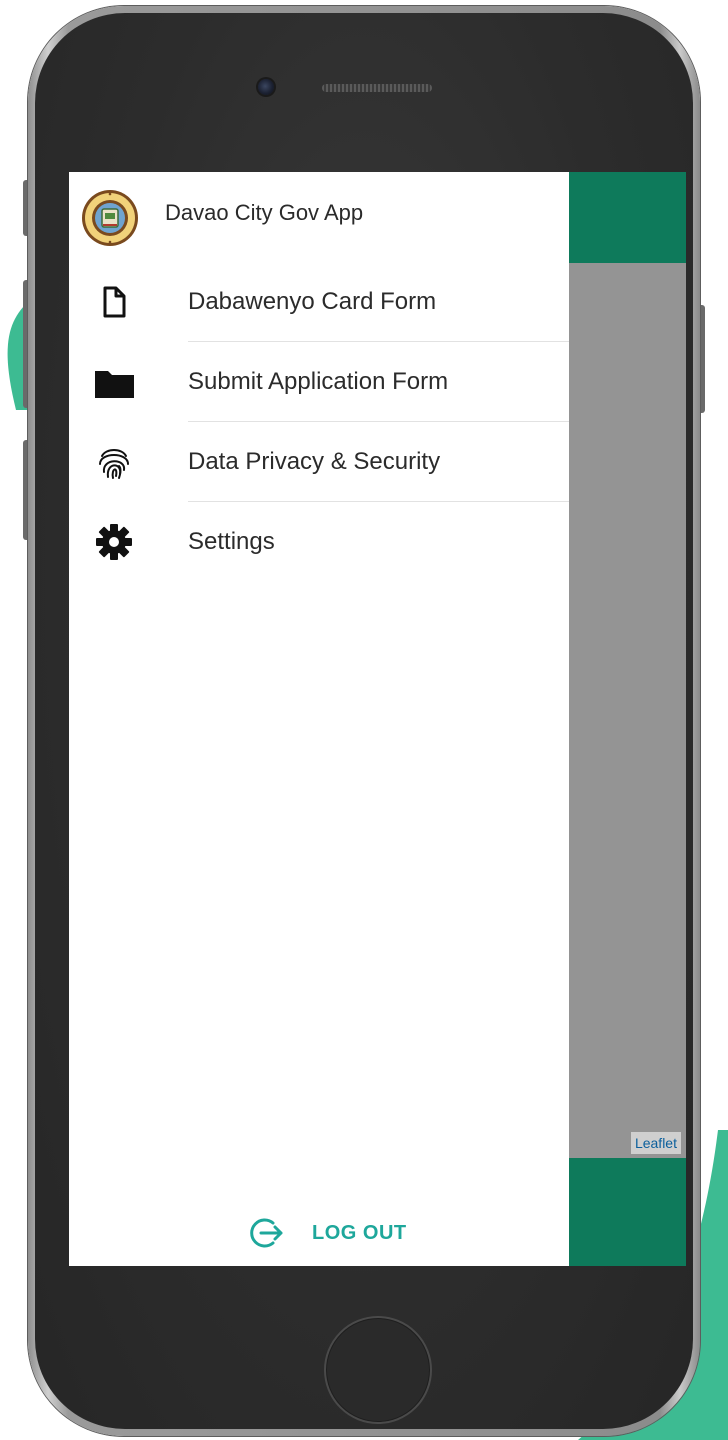 The image size is (728, 1440). Describe the element at coordinates (114, 542) in the screenshot. I see `gear-icon` at that location.